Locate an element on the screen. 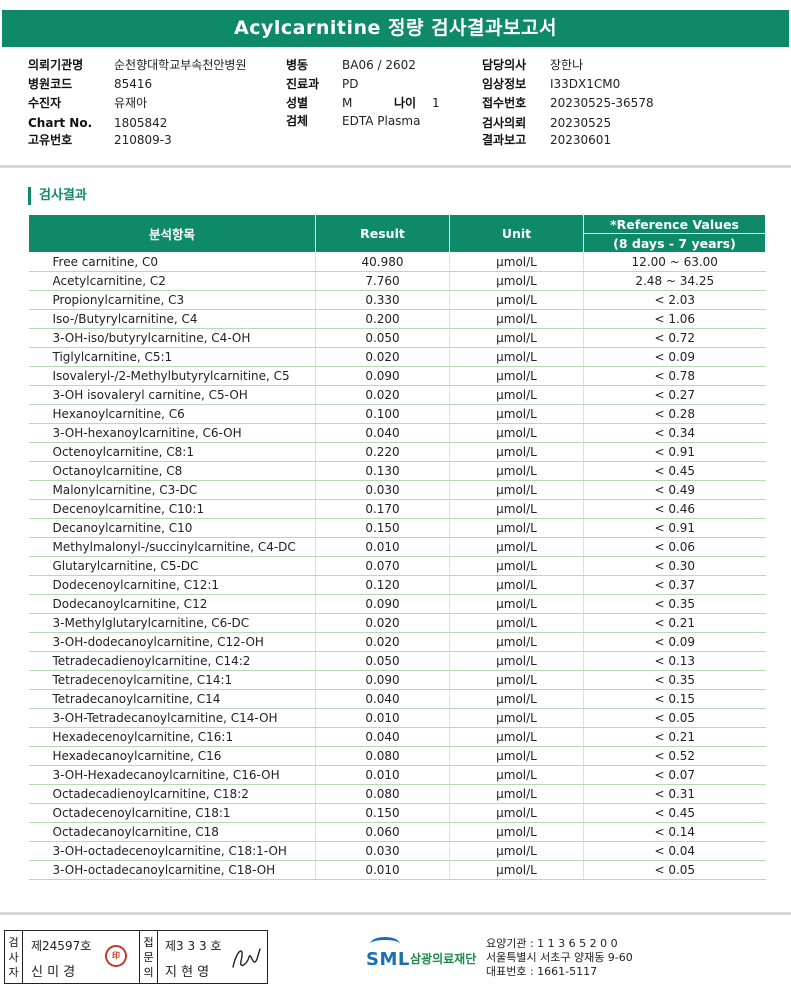 The height and width of the screenshot is (994, 791). info-value: 순천향대학교부속천안병원 is located at coordinates (180, 65).